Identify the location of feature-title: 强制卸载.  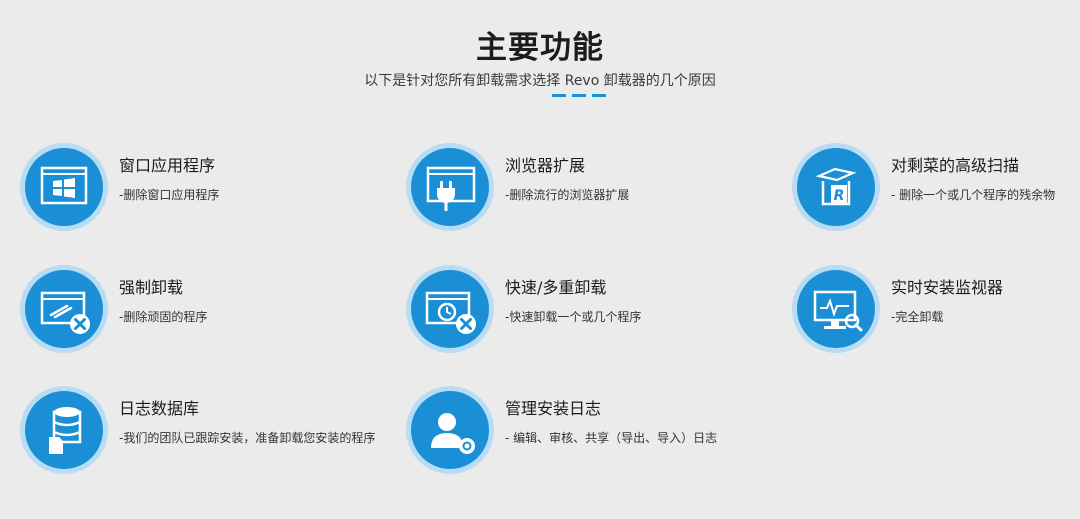
(151, 287).